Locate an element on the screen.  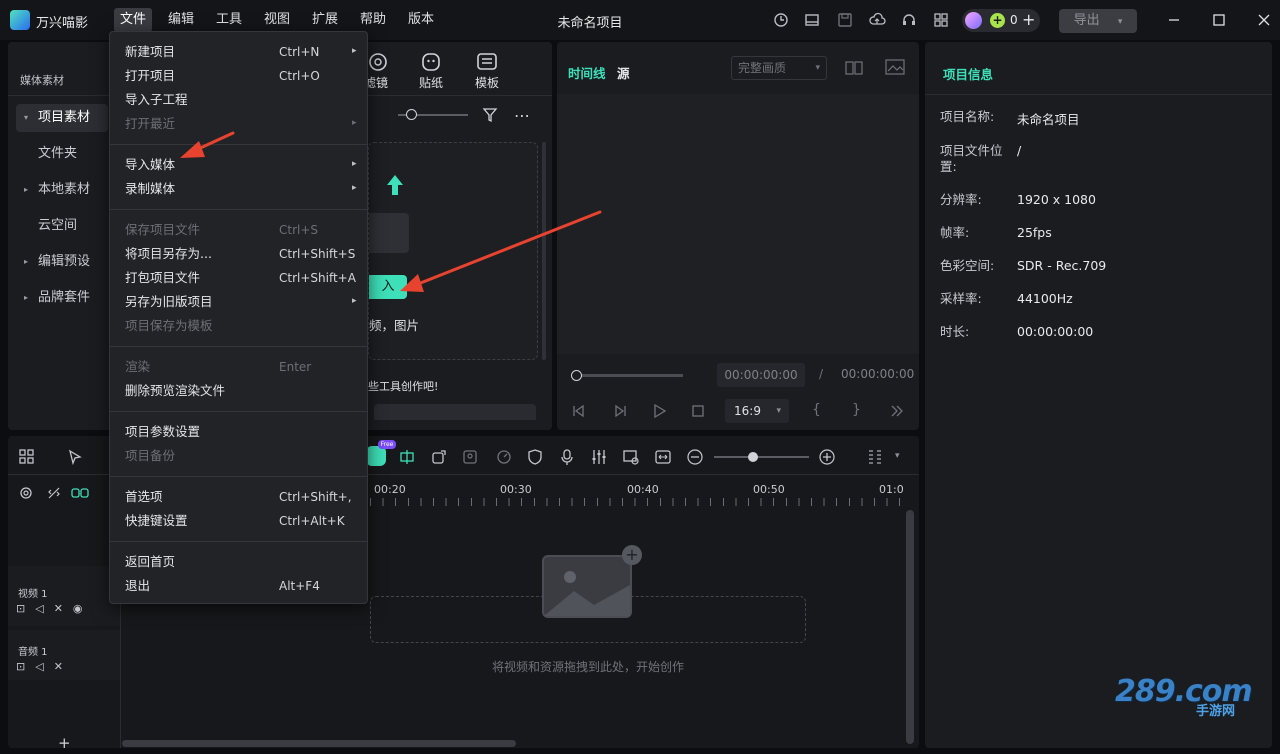
arrow-to-import-media is located at coordinates (207, 144).